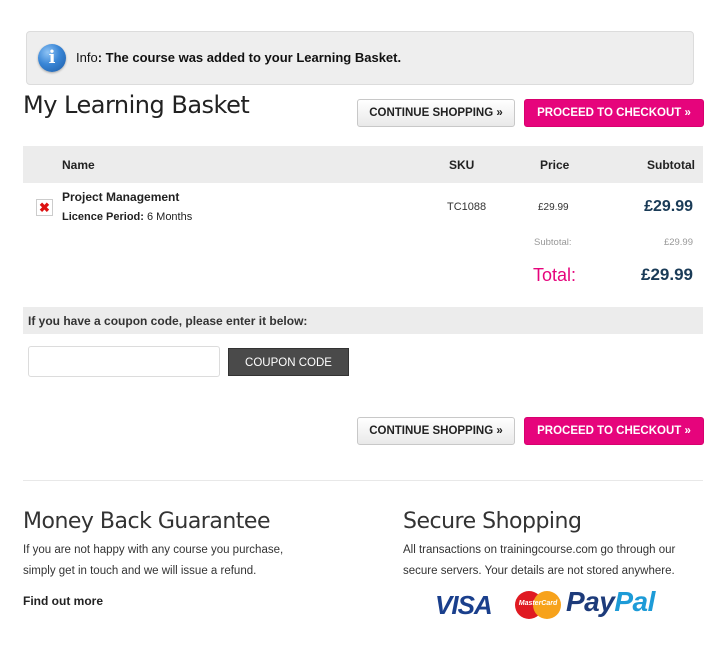 The image size is (728, 654). I want to click on mastercard-label: MasterCard, so click(538, 603).